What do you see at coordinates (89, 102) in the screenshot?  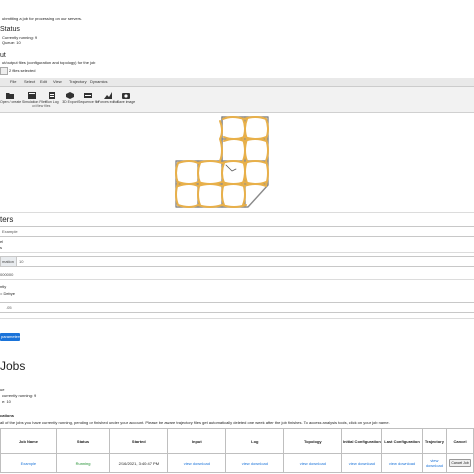 I see `tool-label: Sequence file` at bounding box center [89, 102].